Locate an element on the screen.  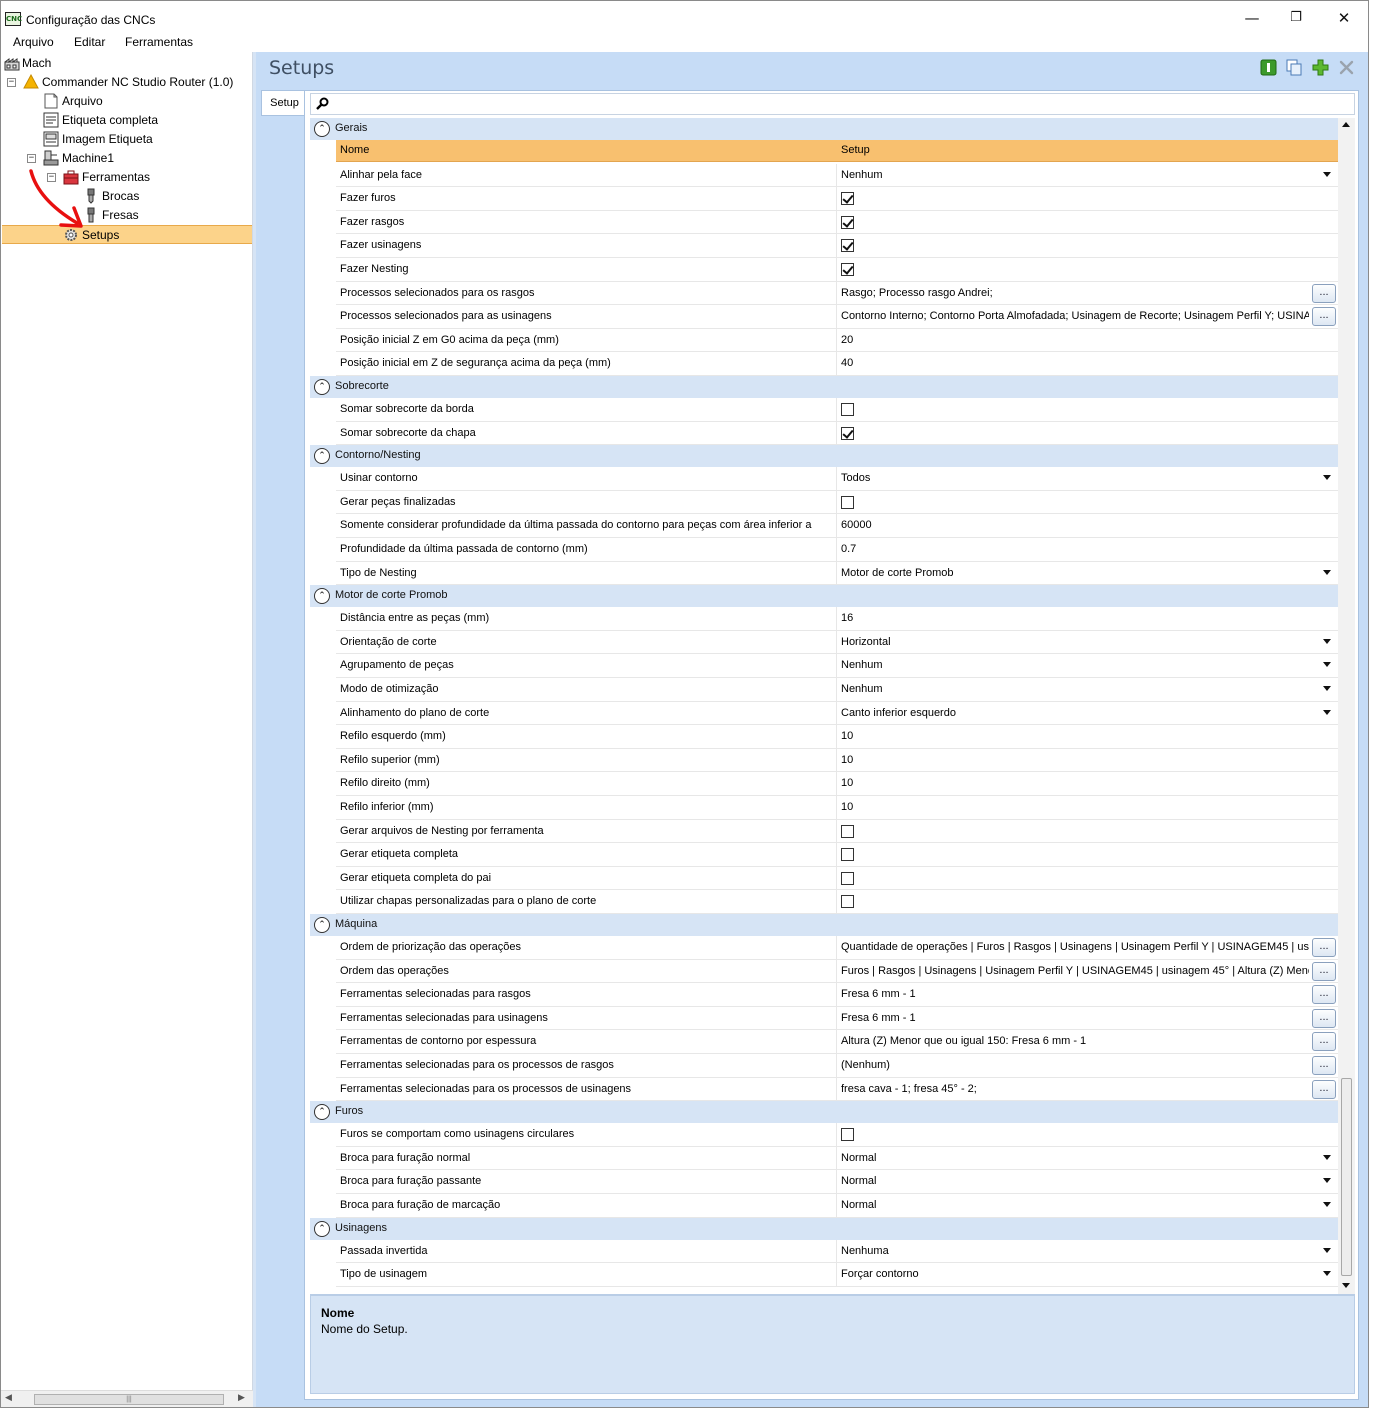
menu-arquivo: Arquivo is located at coordinates (33, 42).